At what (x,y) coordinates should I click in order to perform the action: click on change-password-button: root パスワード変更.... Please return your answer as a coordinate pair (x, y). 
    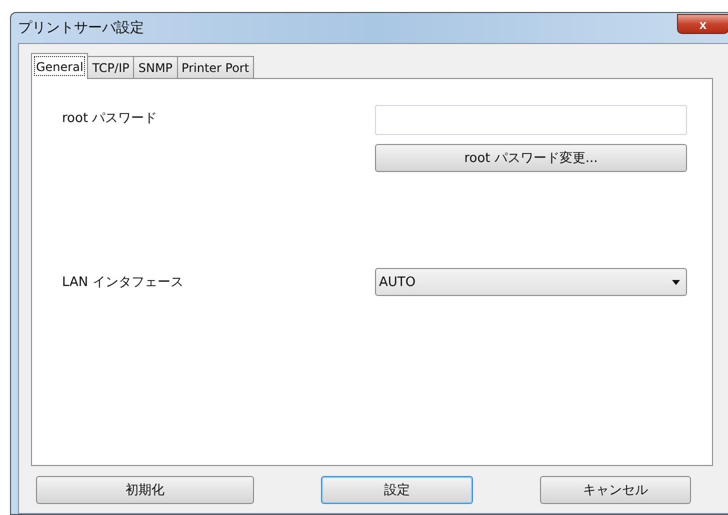
    Looking at the image, I should click on (531, 158).